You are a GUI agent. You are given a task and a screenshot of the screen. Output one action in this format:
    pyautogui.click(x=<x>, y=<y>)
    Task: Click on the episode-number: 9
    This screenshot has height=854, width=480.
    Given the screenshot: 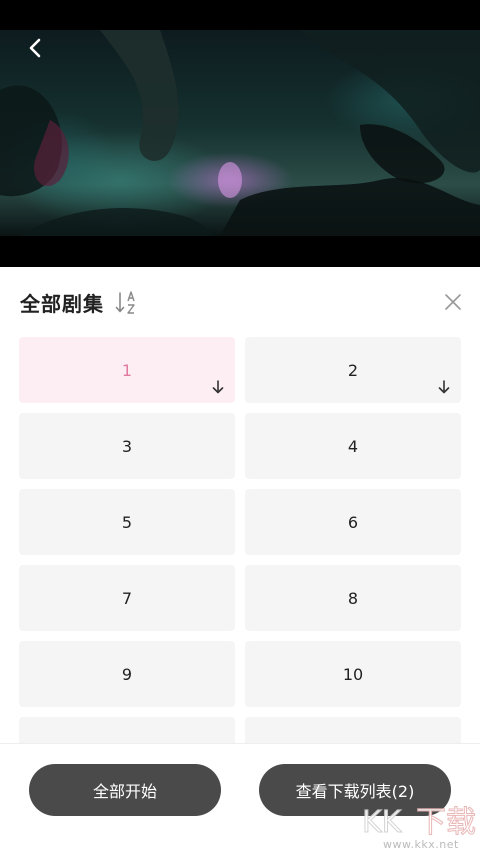 What is the action you would take?
    pyautogui.click(x=127, y=674)
    